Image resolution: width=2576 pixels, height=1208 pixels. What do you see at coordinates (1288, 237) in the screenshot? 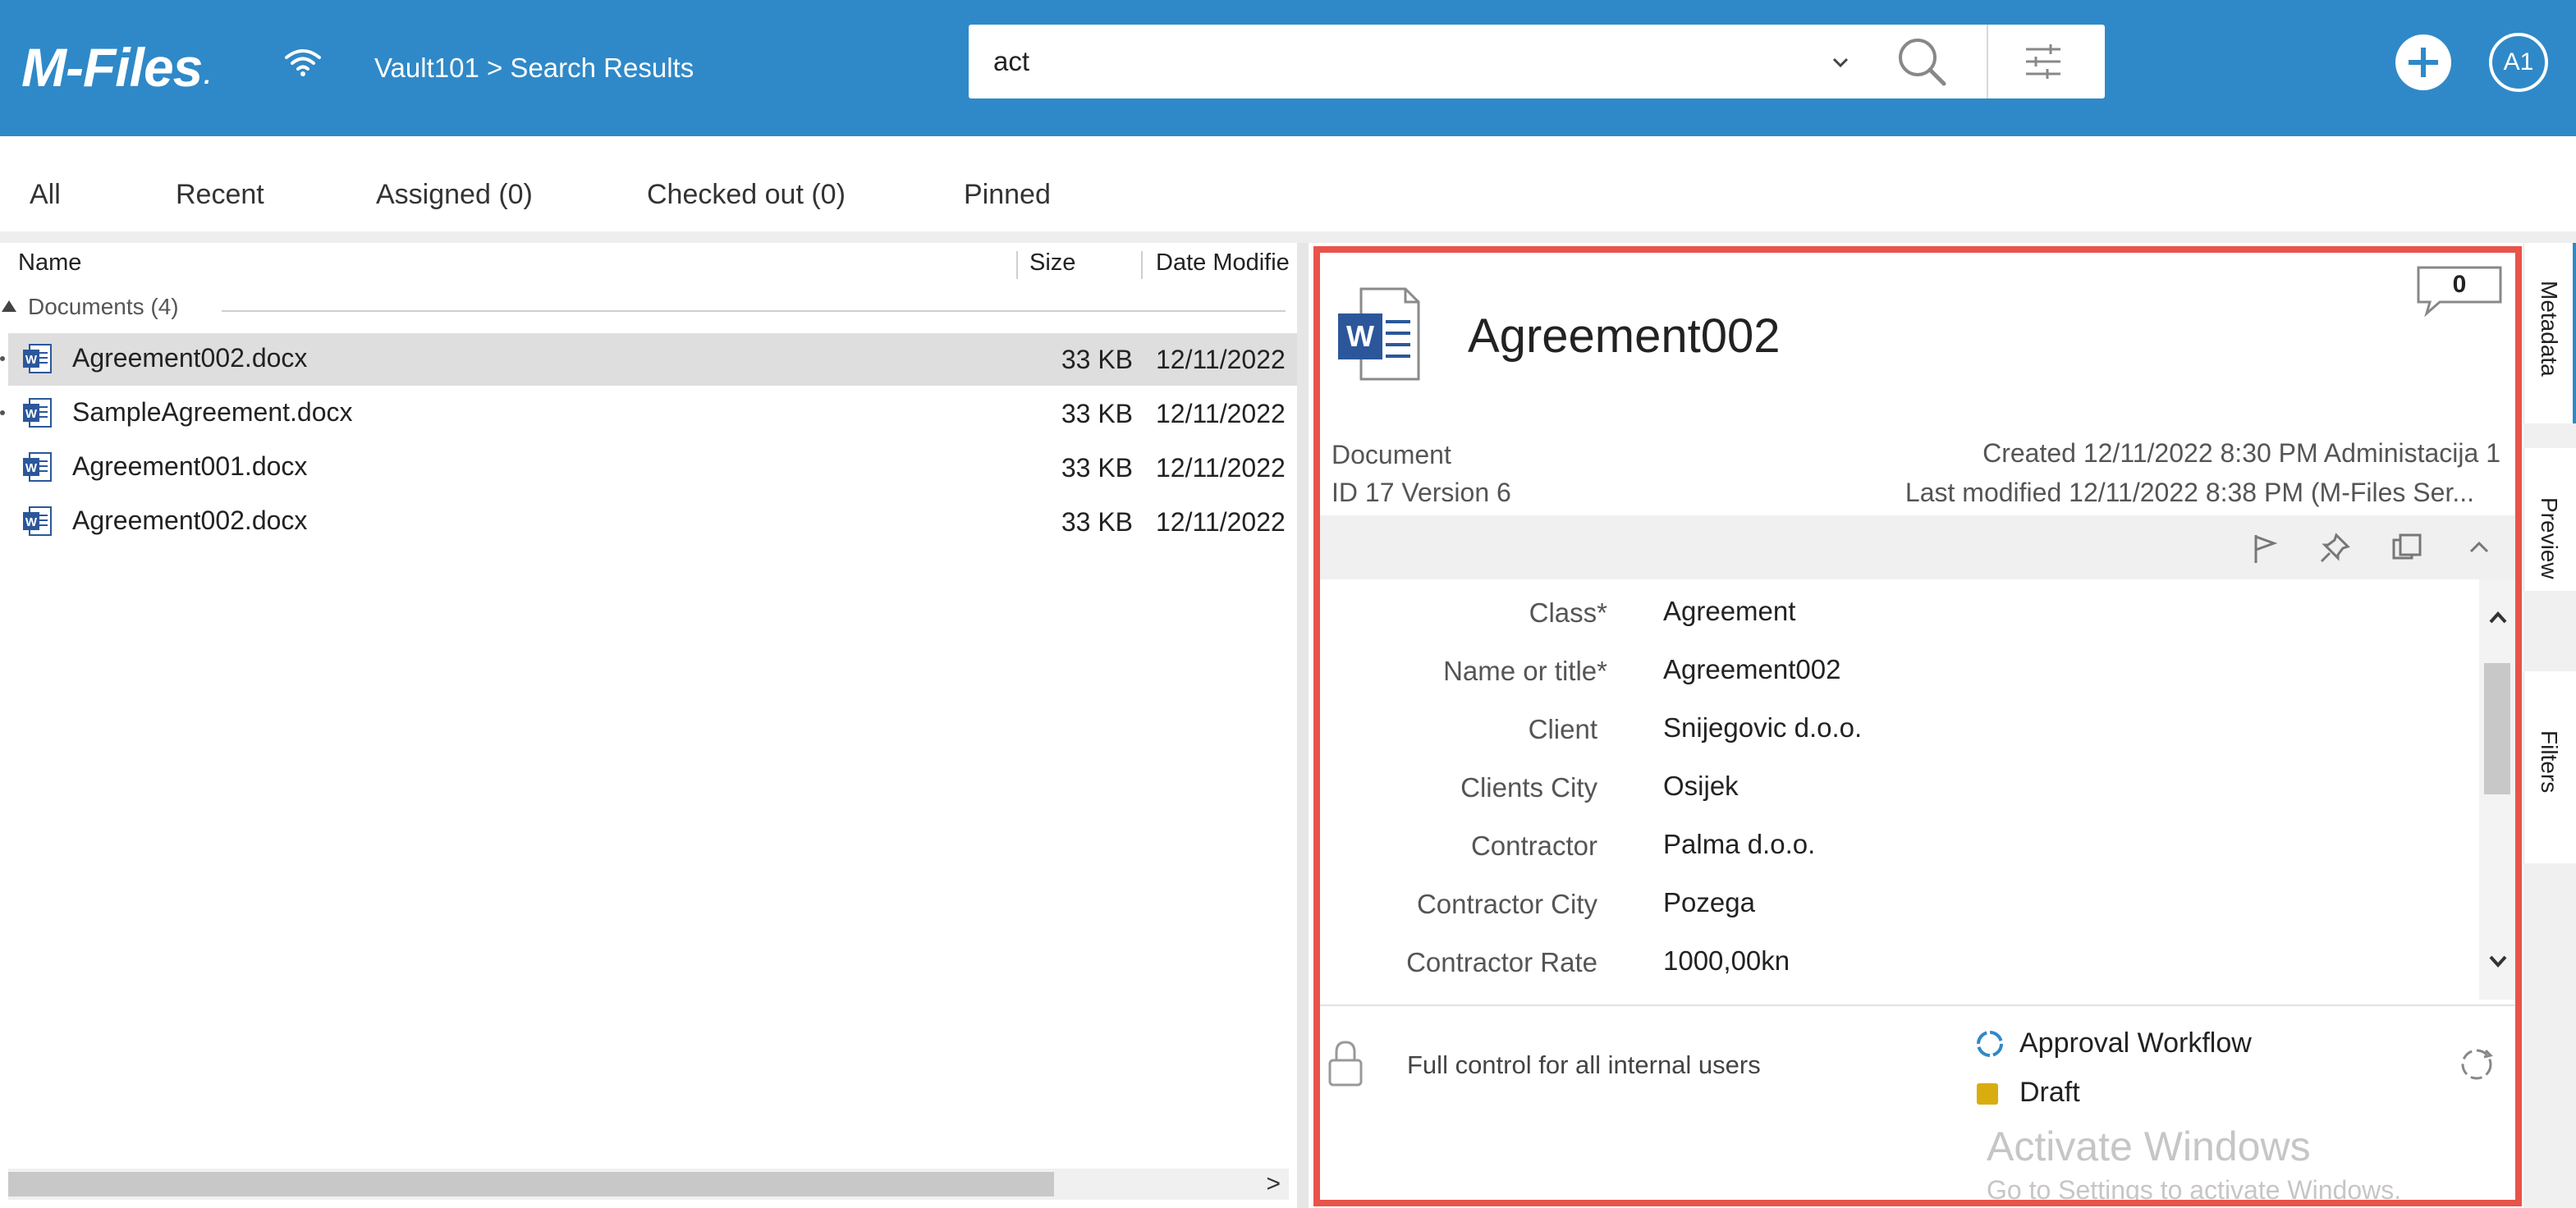
I see `tabs-divider` at bounding box center [1288, 237].